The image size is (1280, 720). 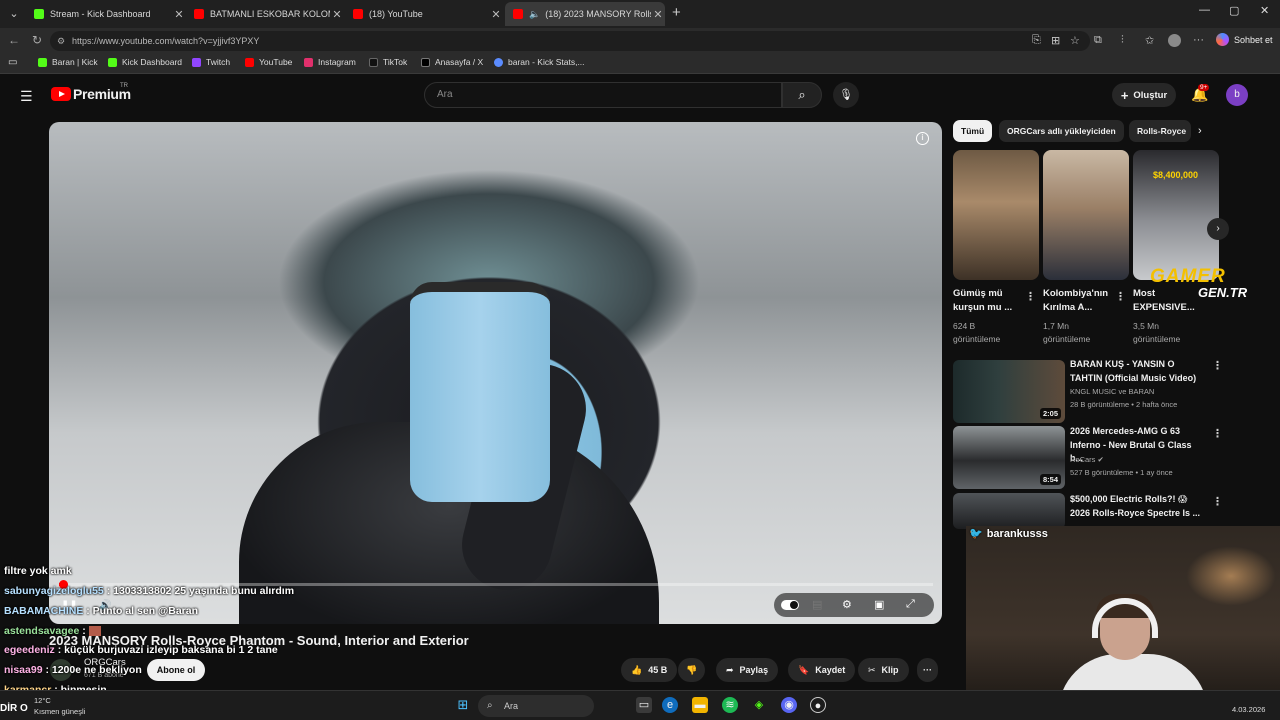 I want to click on apps-grid-icon: ⊞, so click(x=1055, y=40).